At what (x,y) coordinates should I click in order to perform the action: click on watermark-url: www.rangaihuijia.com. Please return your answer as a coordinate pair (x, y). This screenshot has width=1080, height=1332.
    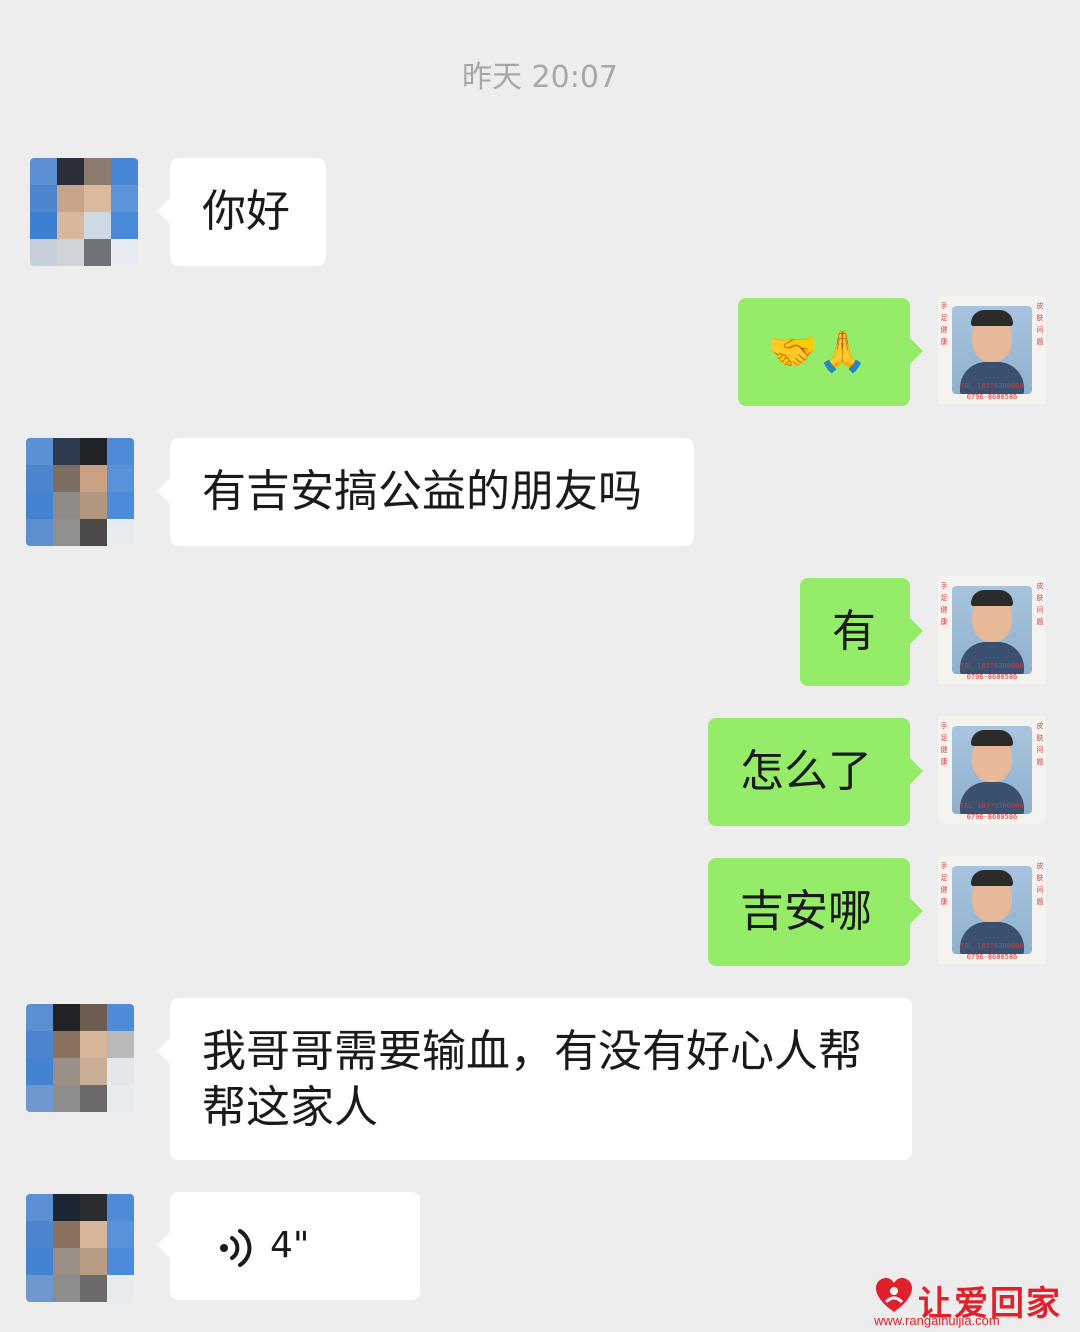
    Looking at the image, I should click on (937, 1320).